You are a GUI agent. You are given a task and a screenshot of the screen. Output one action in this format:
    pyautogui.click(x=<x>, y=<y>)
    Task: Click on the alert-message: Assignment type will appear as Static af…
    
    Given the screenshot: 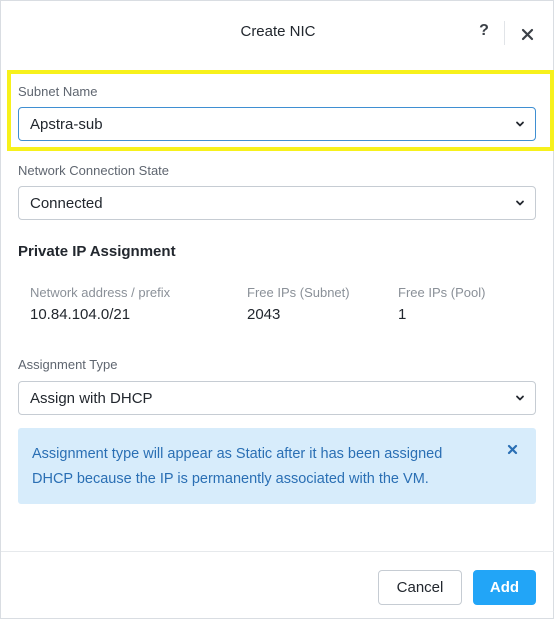 What is the action you would take?
    pyautogui.click(x=237, y=466)
    